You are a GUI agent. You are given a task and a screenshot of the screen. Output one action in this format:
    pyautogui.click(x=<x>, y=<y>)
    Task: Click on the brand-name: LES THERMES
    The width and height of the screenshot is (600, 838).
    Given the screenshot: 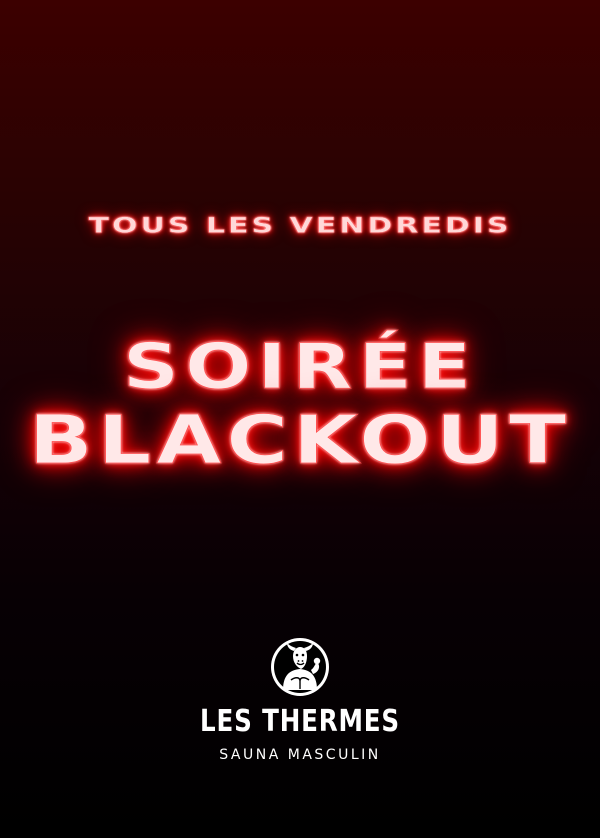 What is the action you would take?
    pyautogui.click(x=300, y=721)
    